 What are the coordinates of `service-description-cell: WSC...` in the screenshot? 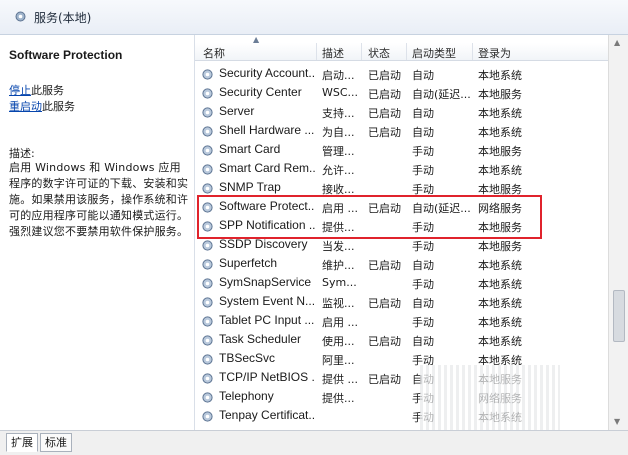 It's located at (340, 92).